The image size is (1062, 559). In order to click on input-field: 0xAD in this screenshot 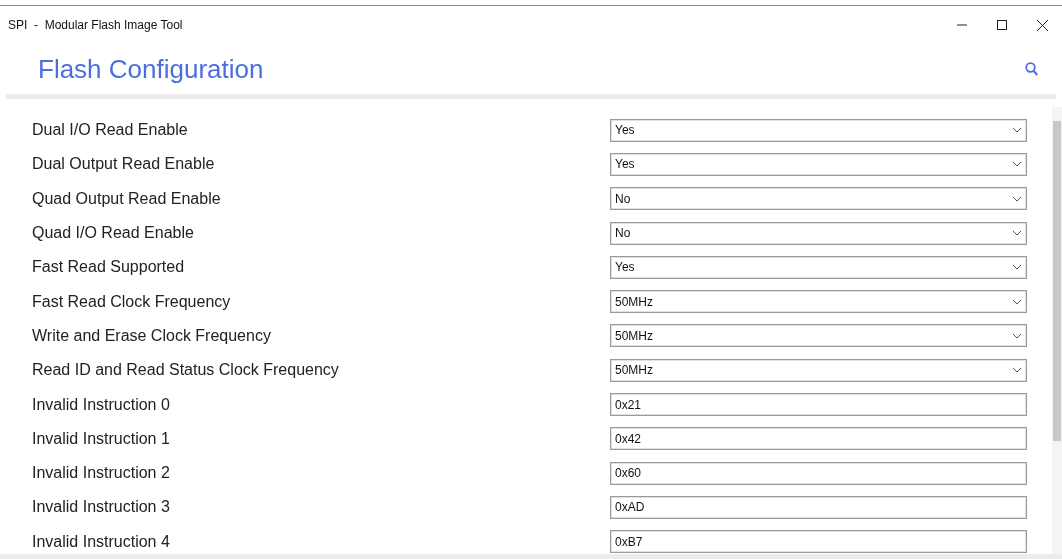, I will do `click(818, 507)`.